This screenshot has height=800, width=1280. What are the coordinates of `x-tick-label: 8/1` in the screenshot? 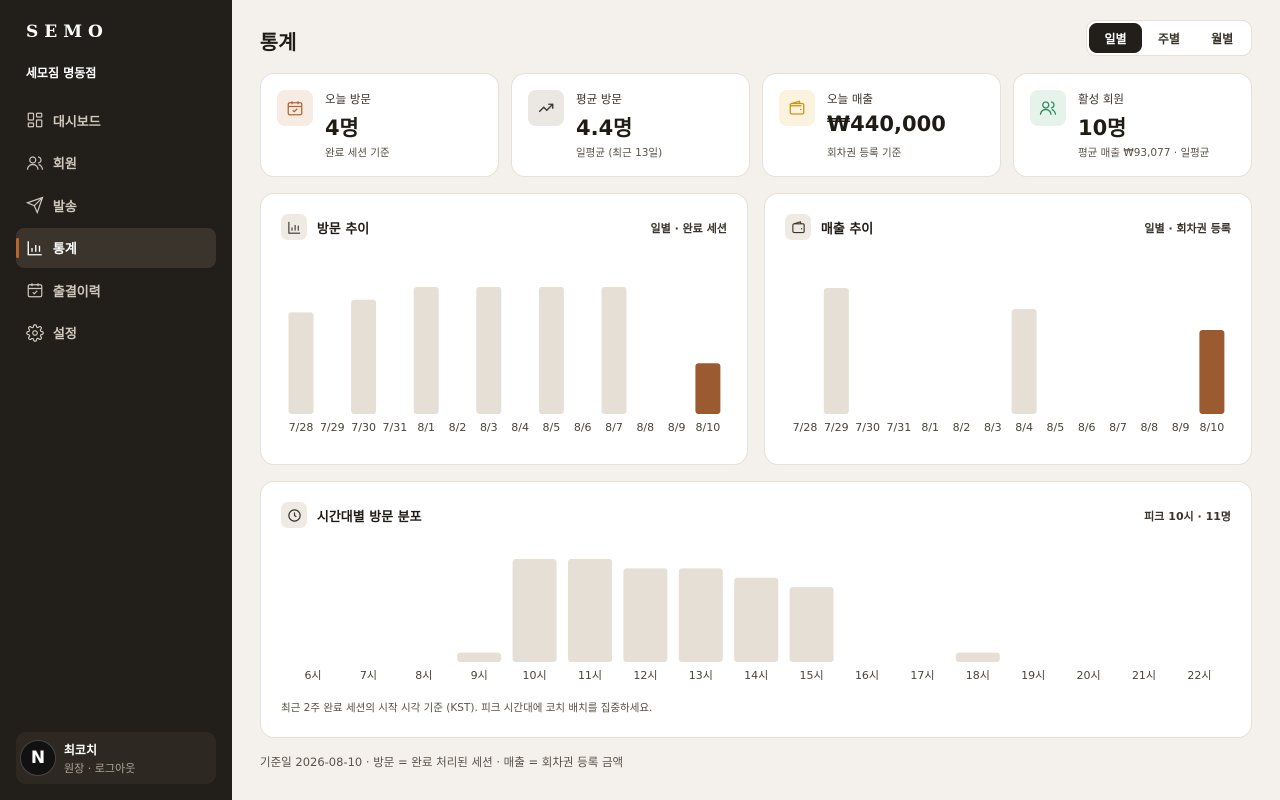 It's located at (426, 427).